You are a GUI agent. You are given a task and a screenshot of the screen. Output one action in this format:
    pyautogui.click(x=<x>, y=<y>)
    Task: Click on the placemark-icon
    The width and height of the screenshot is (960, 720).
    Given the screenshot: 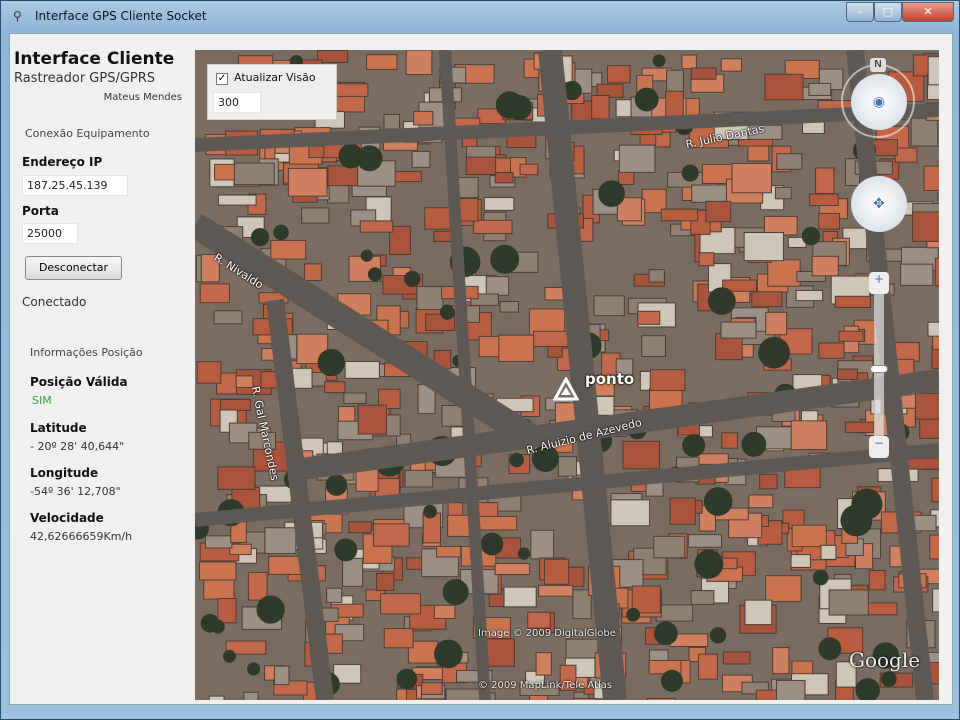 What is the action you would take?
    pyautogui.click(x=566, y=389)
    